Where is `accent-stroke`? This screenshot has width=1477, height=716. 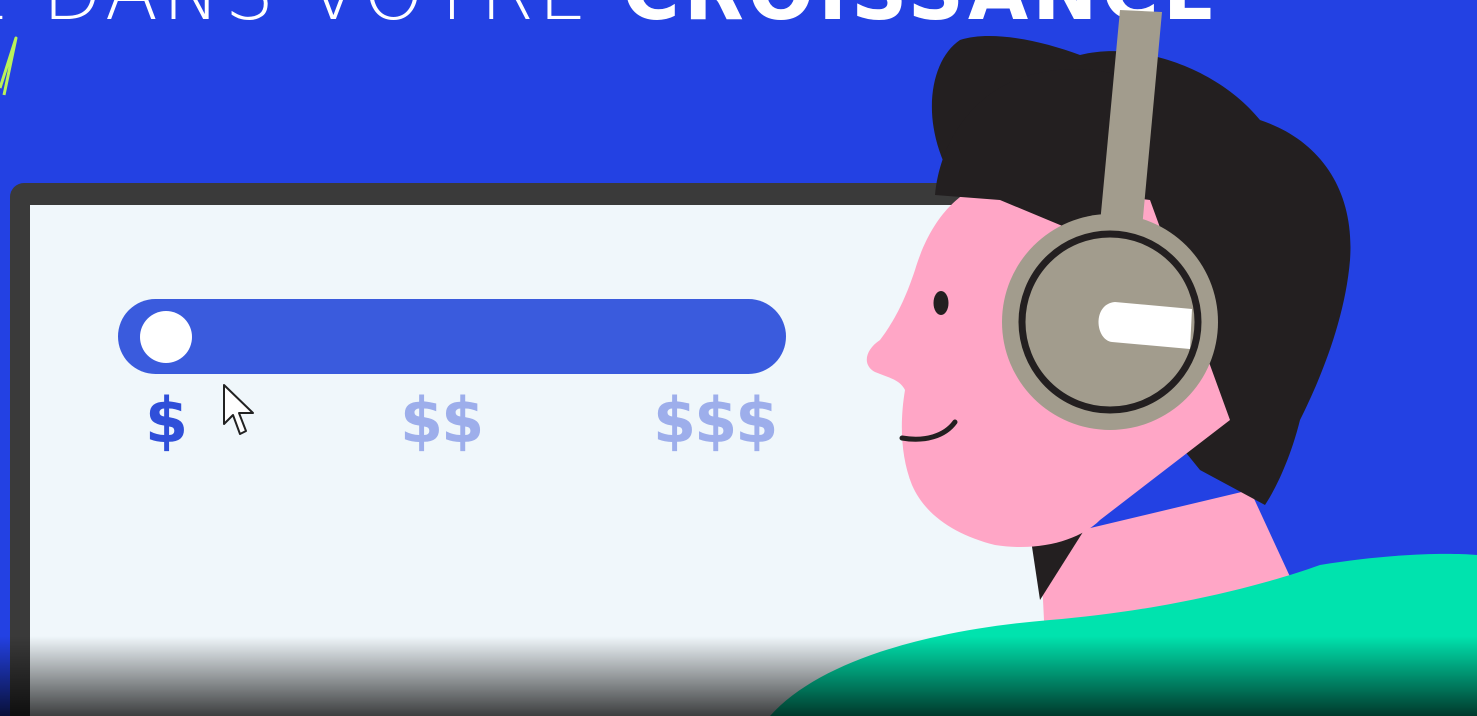
accent-stroke is located at coordinates (9, 66).